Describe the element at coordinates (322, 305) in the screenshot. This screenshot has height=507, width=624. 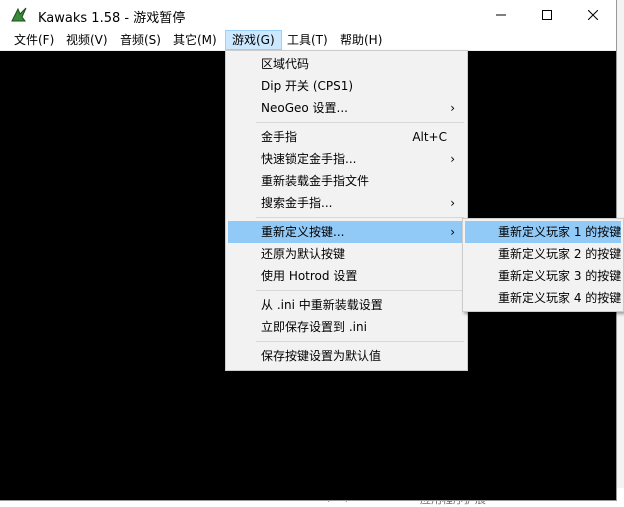
I see `menu-item-label: 从 .ini 中重新装载设置` at that location.